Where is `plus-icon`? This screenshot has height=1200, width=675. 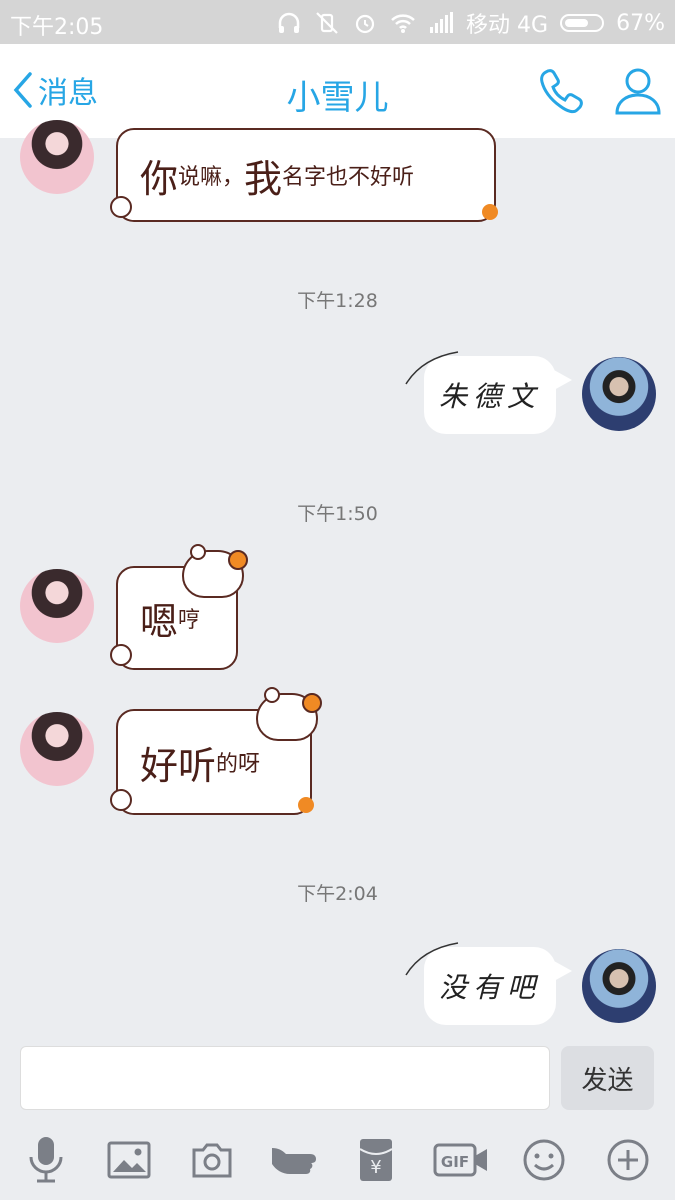 plus-icon is located at coordinates (628, 1160).